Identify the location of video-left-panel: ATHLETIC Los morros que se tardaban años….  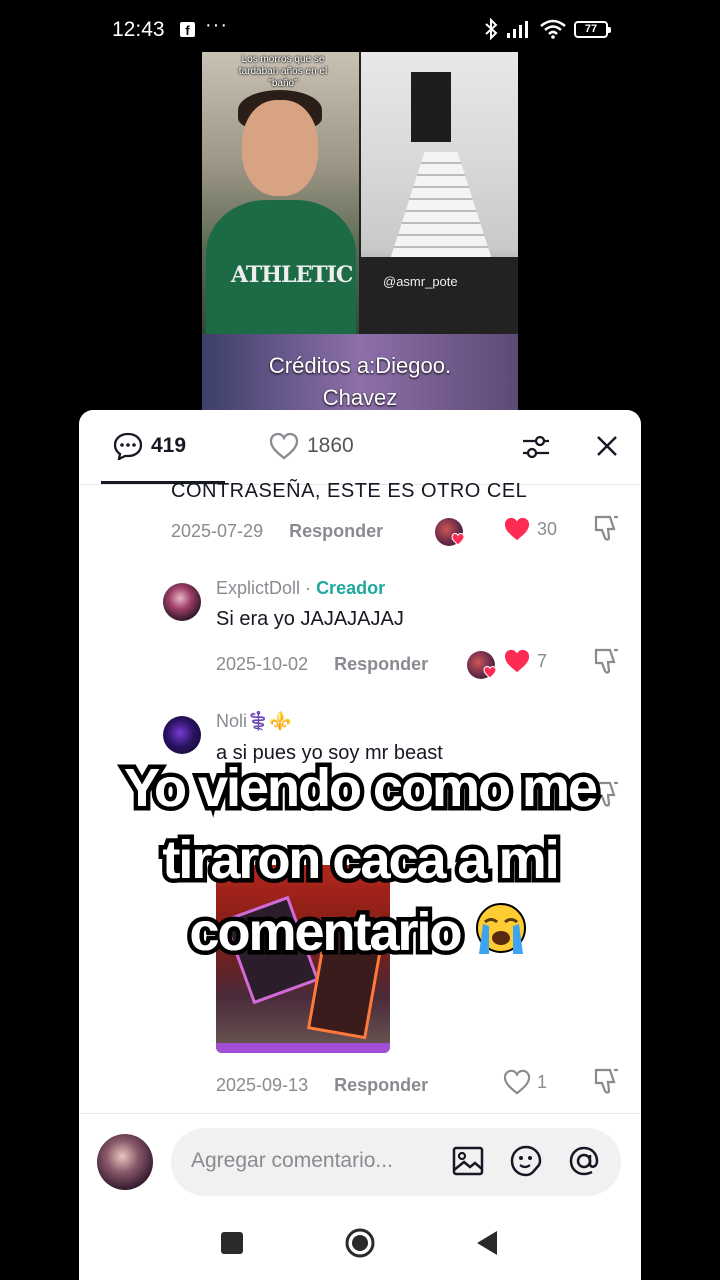
(280, 193).